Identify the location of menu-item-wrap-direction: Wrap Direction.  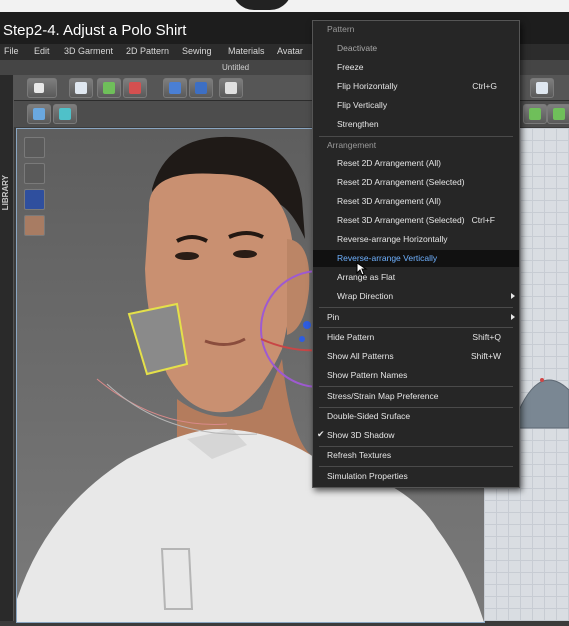
(416, 296).